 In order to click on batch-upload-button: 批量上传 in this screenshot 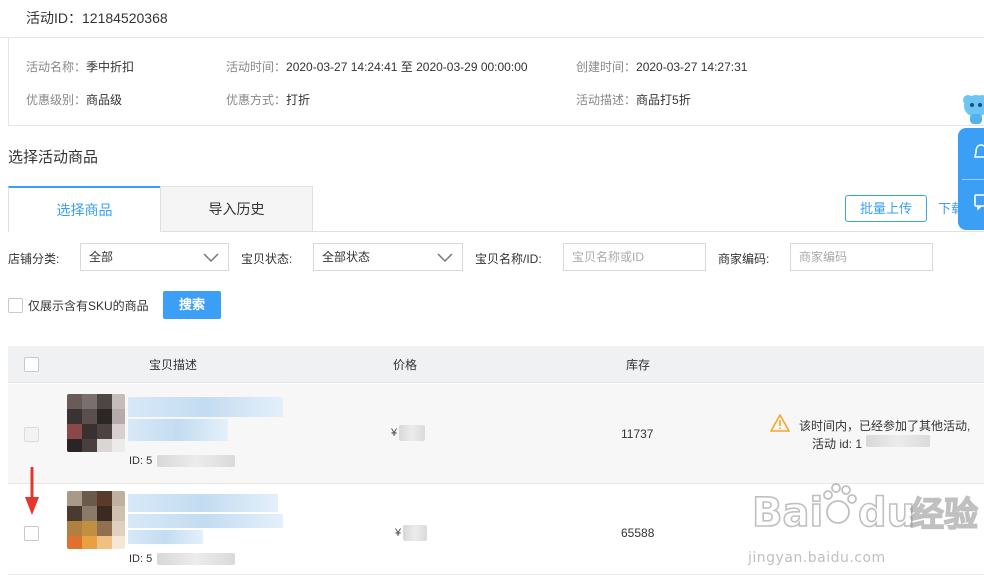, I will do `click(886, 208)`.